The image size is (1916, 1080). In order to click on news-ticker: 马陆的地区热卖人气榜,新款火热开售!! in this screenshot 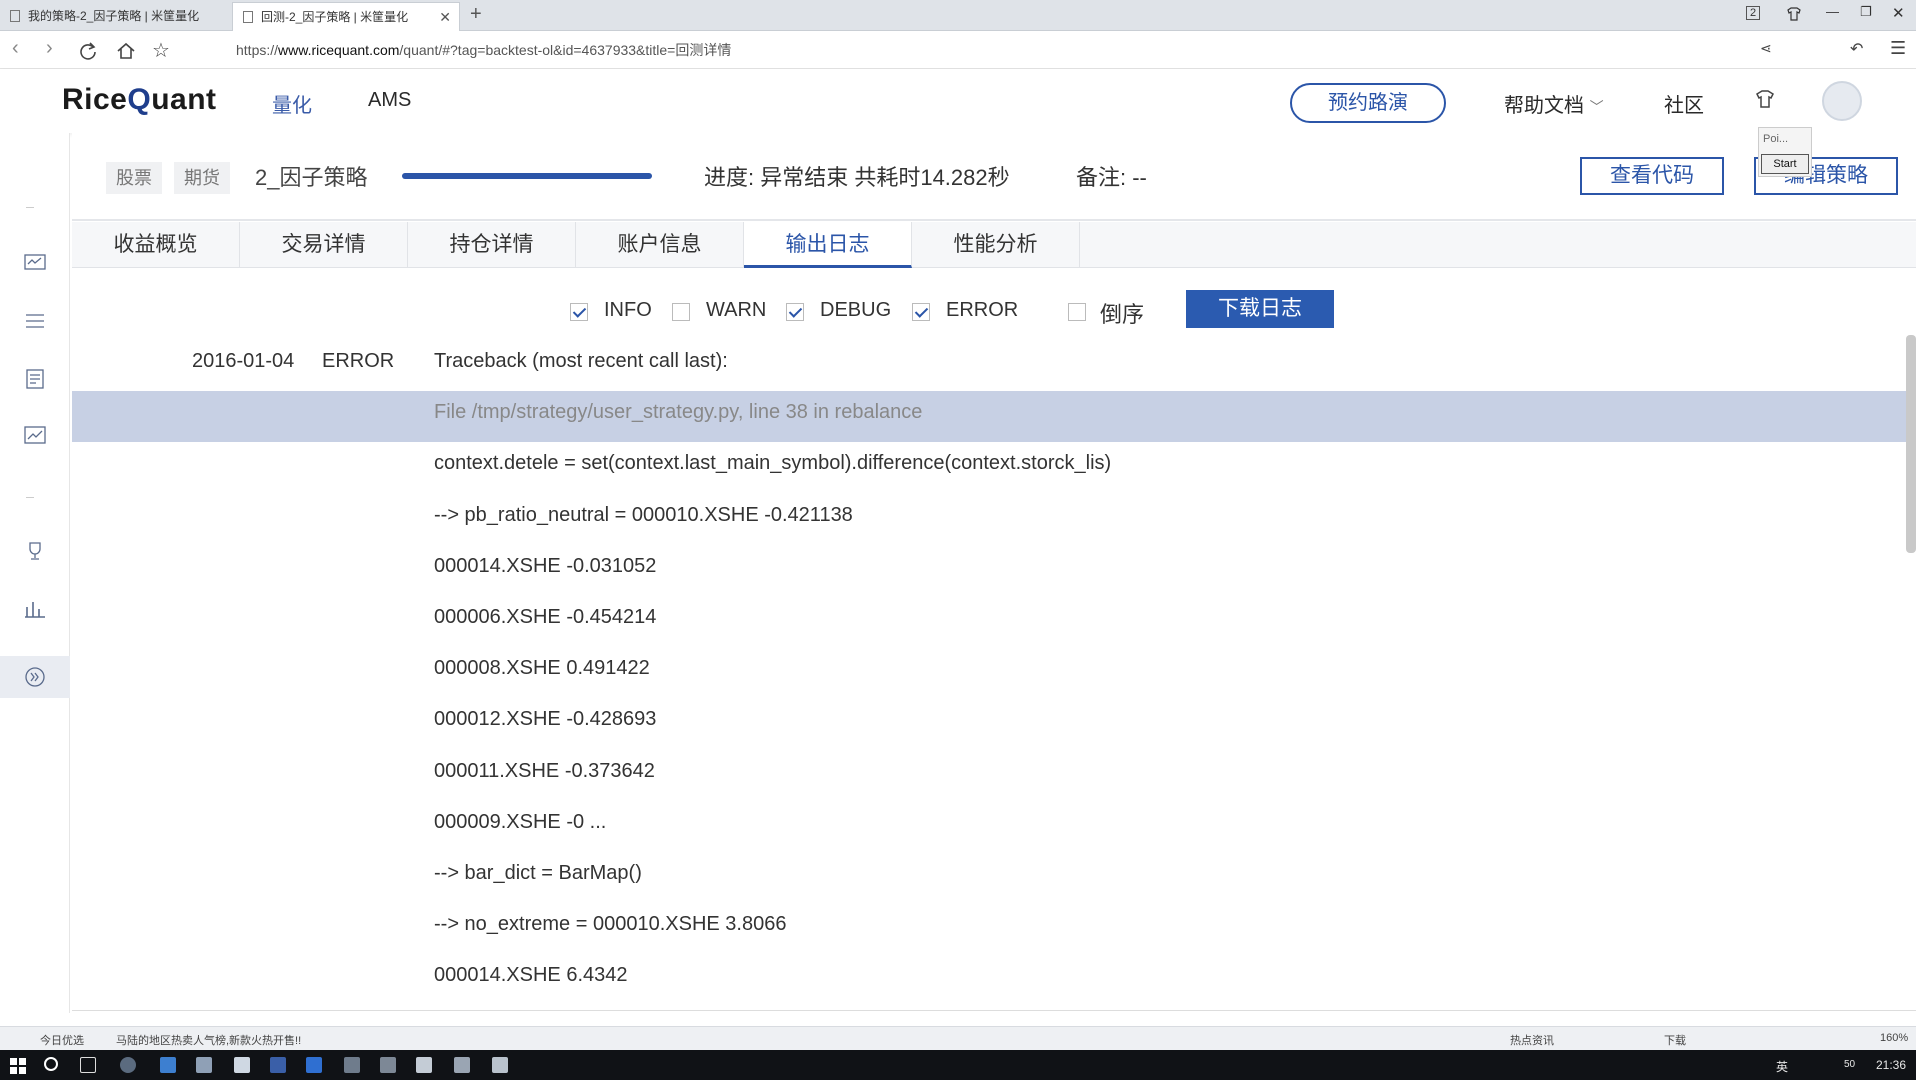, I will do `click(208, 1040)`.